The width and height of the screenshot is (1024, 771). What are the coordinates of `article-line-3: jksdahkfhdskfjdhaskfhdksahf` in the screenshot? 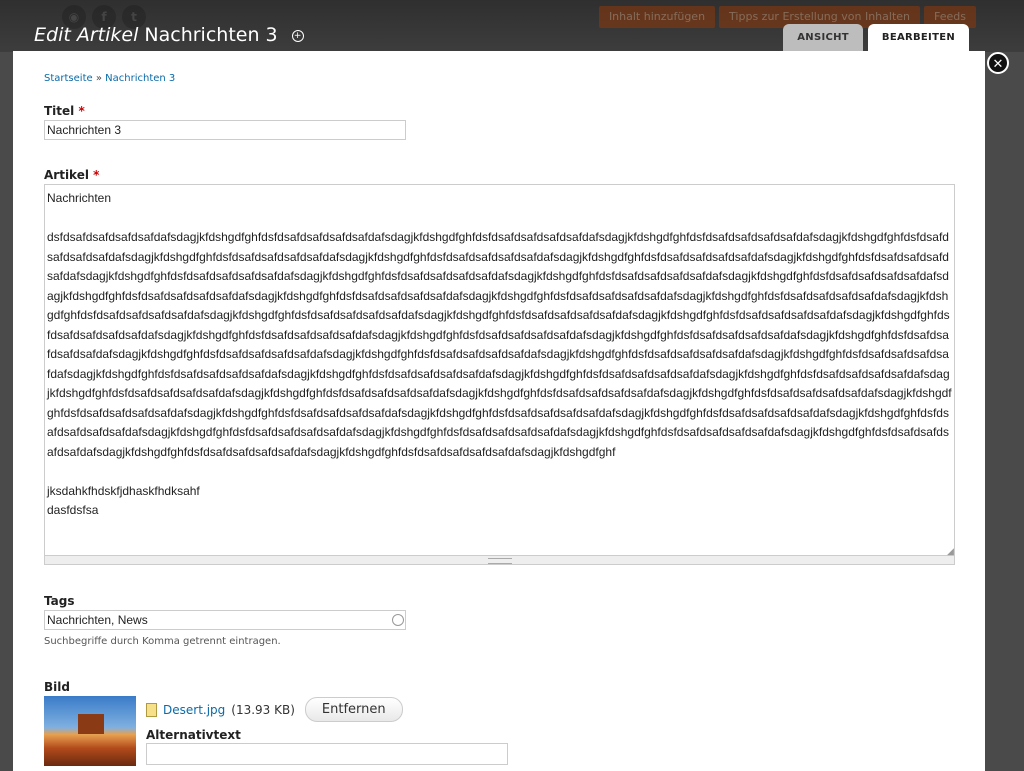 It's located at (123, 490).